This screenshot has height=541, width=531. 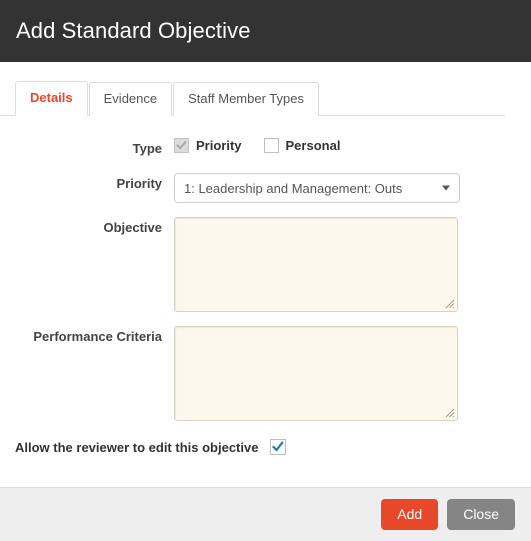 I want to click on priority-select: 1: Leadership and Management: Outs, so click(x=317, y=188).